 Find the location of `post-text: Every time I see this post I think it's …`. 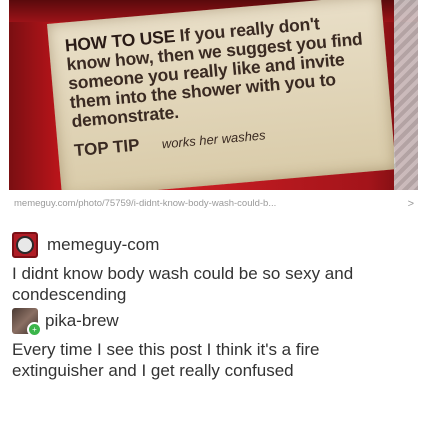

post-text: Every time I see this post I think it's … is located at coordinates (166, 360).